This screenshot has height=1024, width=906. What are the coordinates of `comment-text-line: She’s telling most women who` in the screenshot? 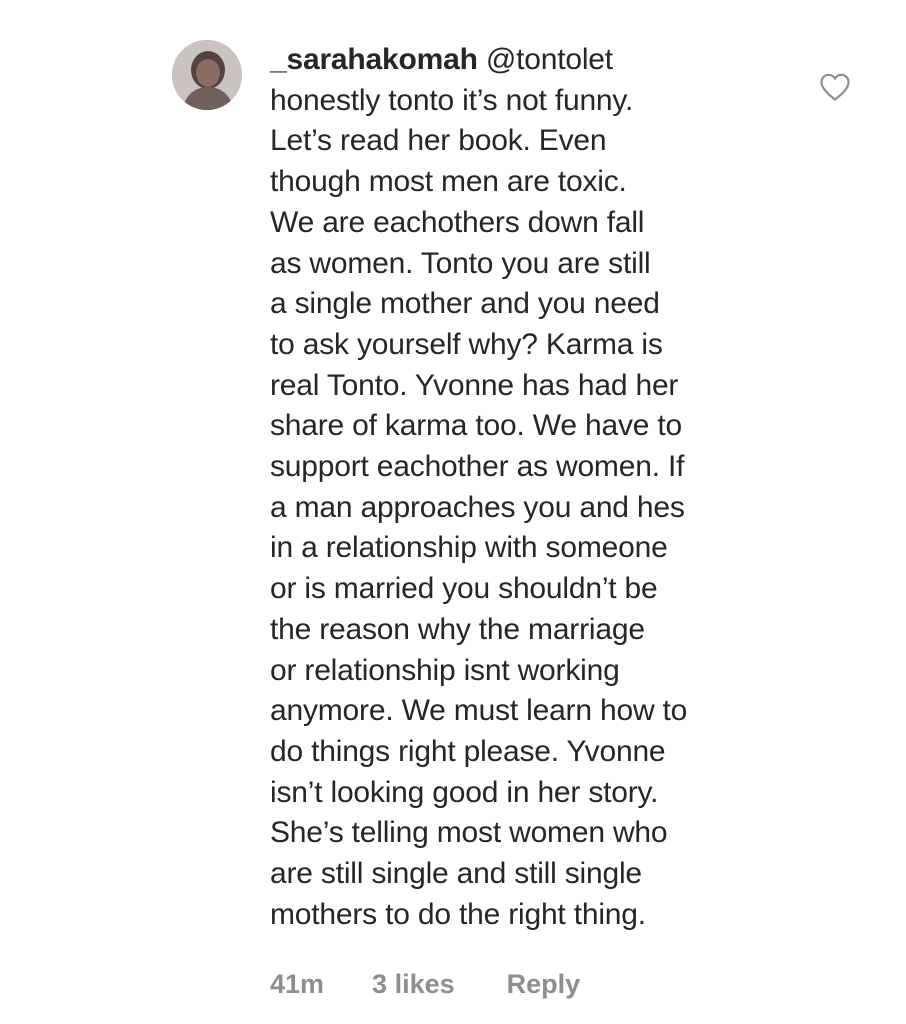 It's located at (469, 833).